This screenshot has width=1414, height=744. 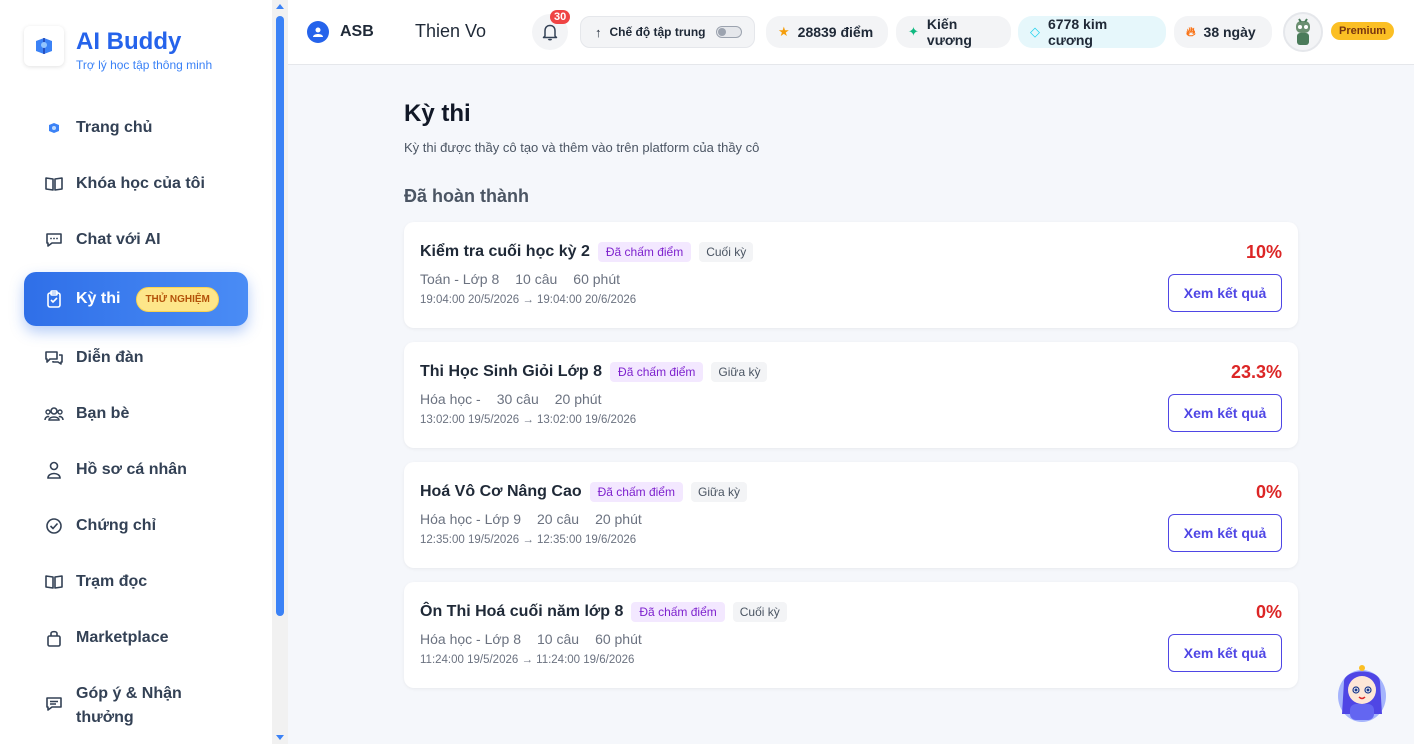 I want to click on feedback-label-line2: thưởng, so click(x=105, y=717).